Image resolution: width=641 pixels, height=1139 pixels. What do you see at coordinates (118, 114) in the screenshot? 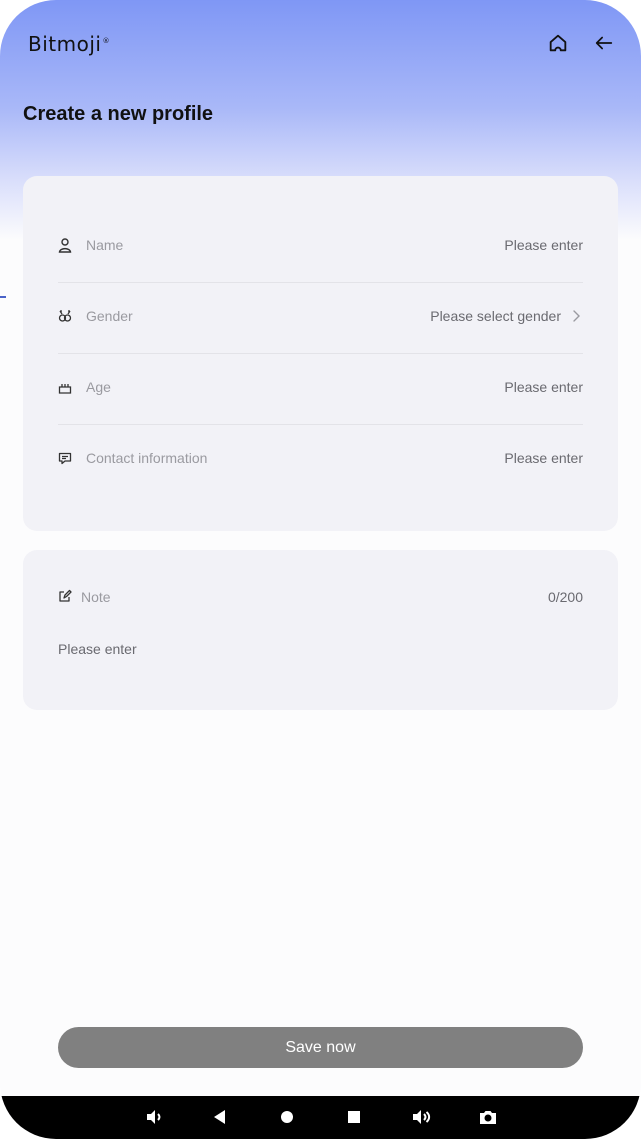
I see `page-title: Create a new profile` at bounding box center [118, 114].